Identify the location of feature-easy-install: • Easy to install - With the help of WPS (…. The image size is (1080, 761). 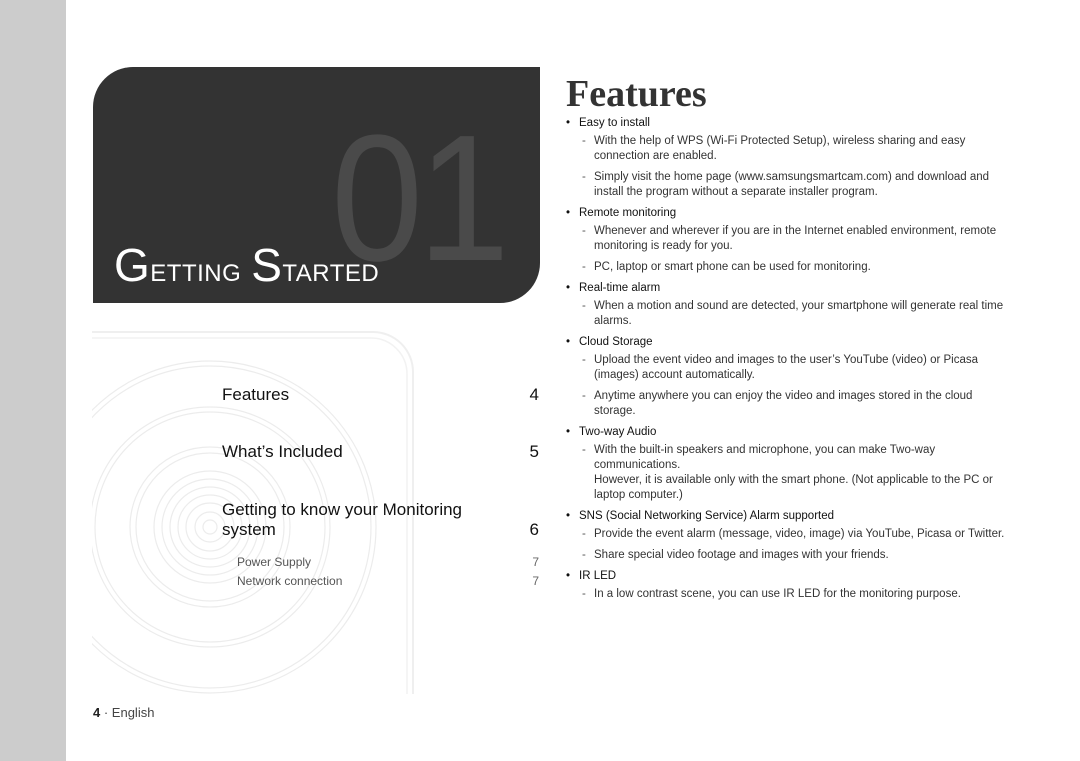
(786, 158).